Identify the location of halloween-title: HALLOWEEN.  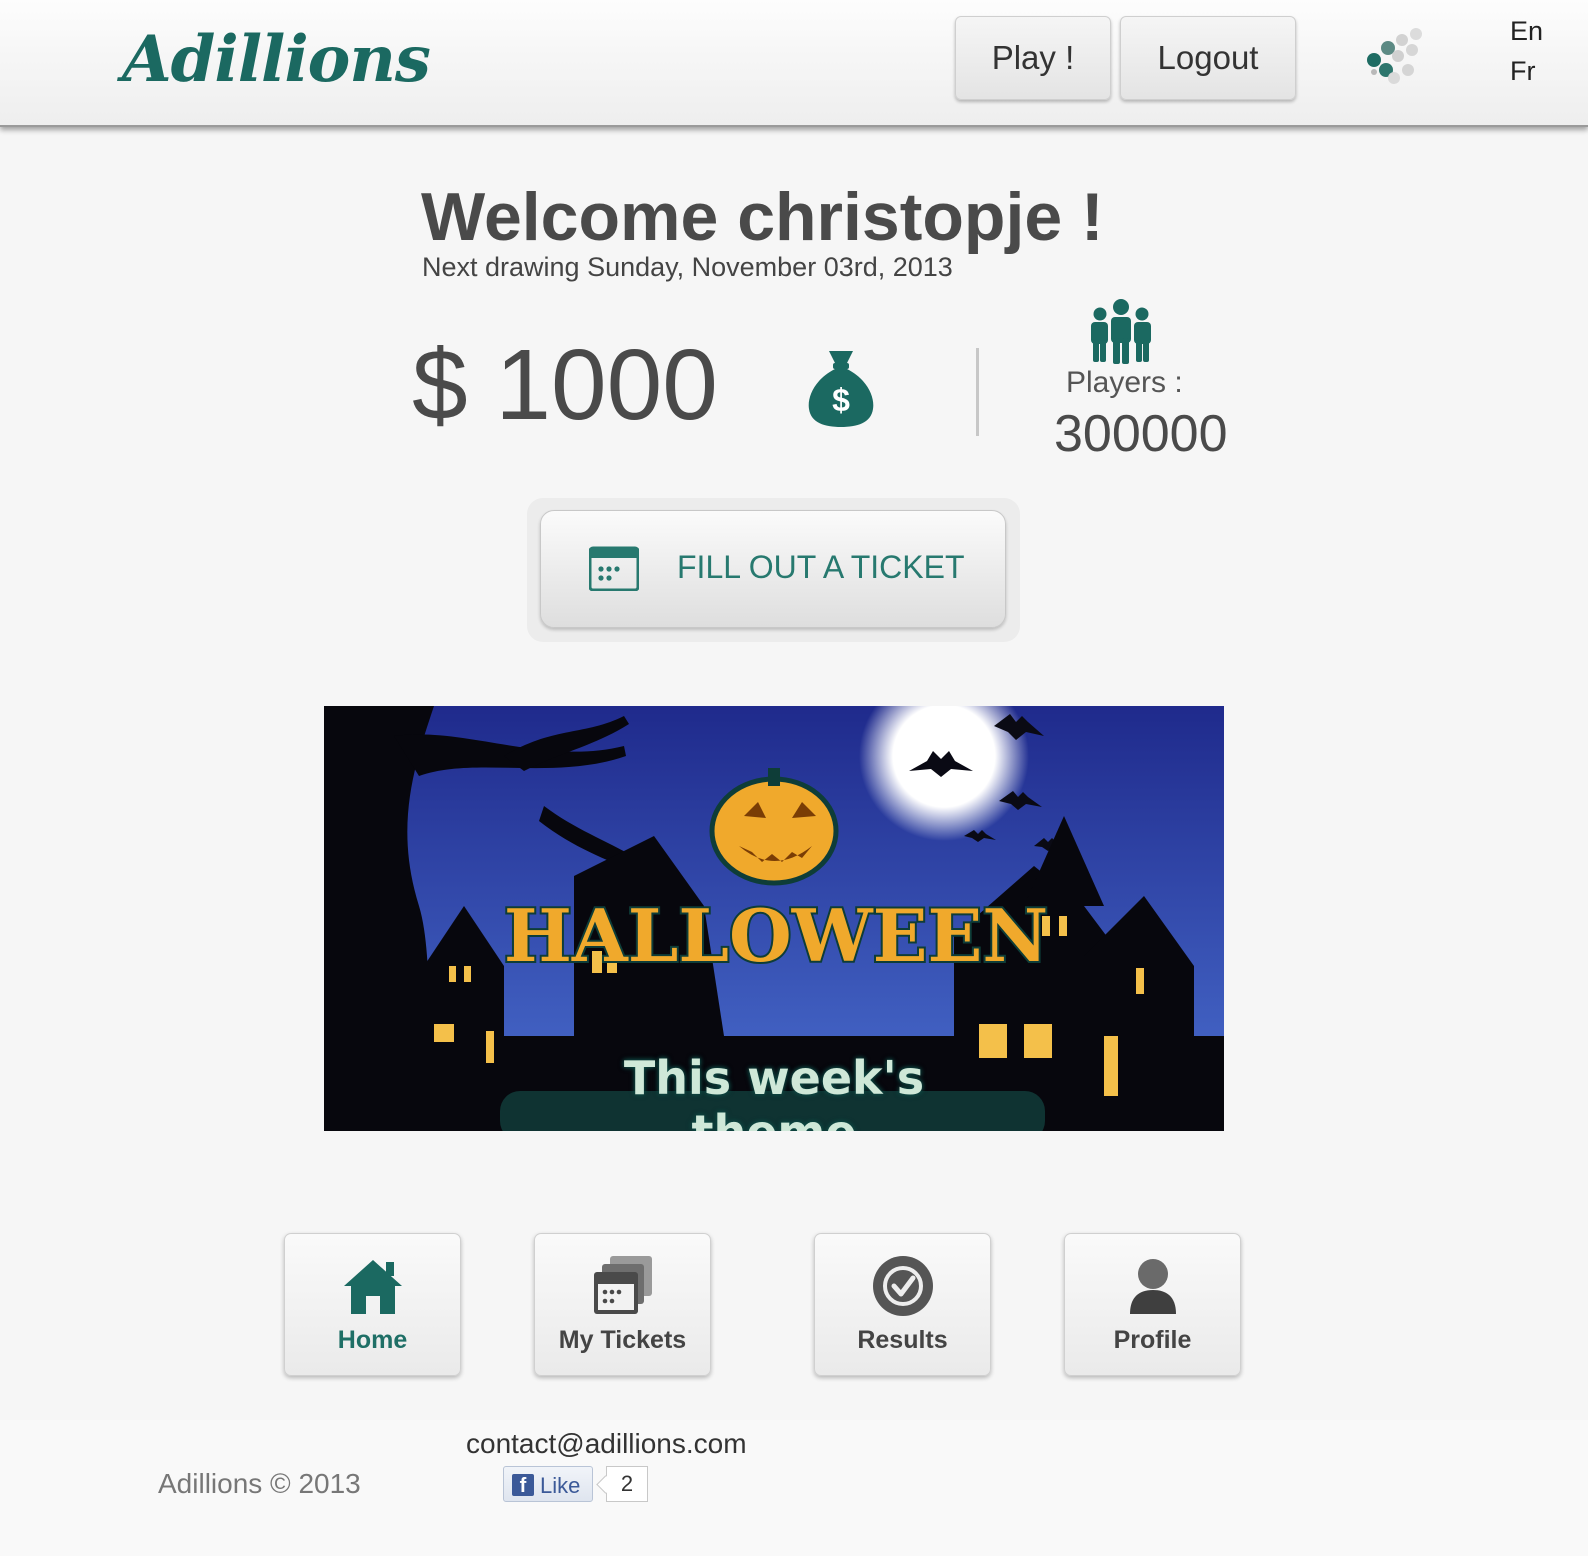
(776, 935).